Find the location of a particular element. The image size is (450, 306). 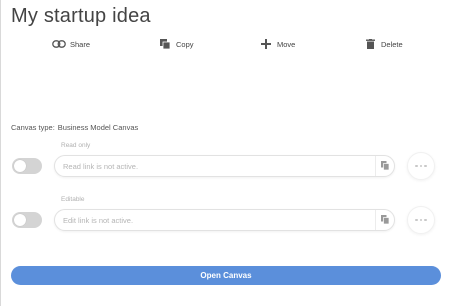

copy-label: Copy is located at coordinates (185, 44).